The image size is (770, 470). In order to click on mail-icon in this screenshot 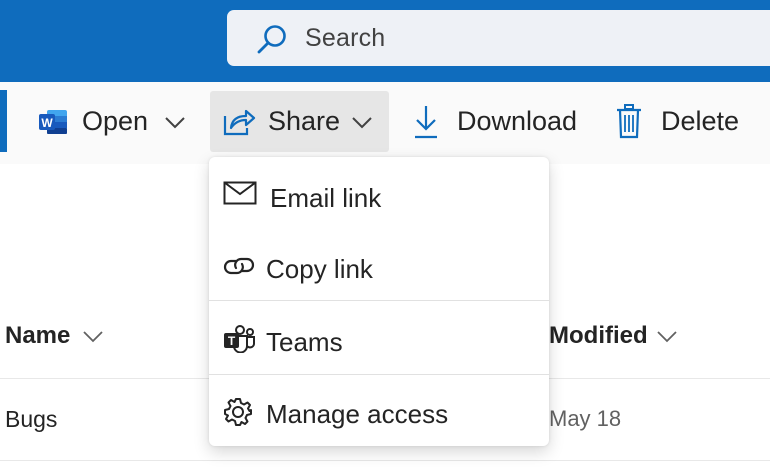, I will do `click(240, 193)`.